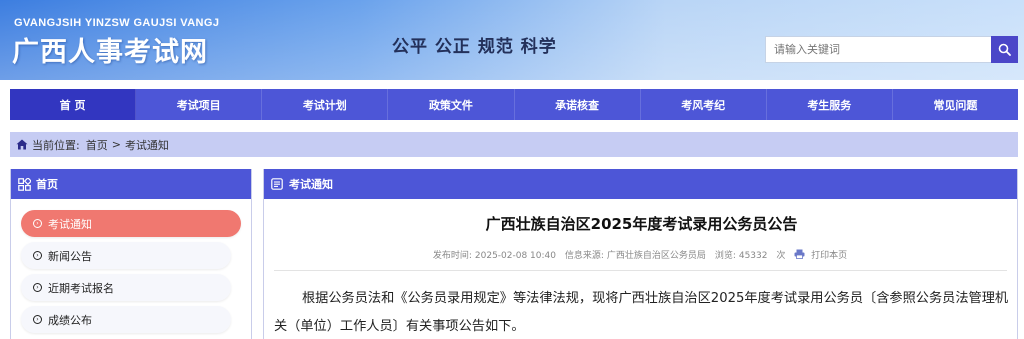 This screenshot has height=339, width=1024. Describe the element at coordinates (830, 104) in the screenshot. I see `nav-item-candidate-services: 考生服务` at that location.